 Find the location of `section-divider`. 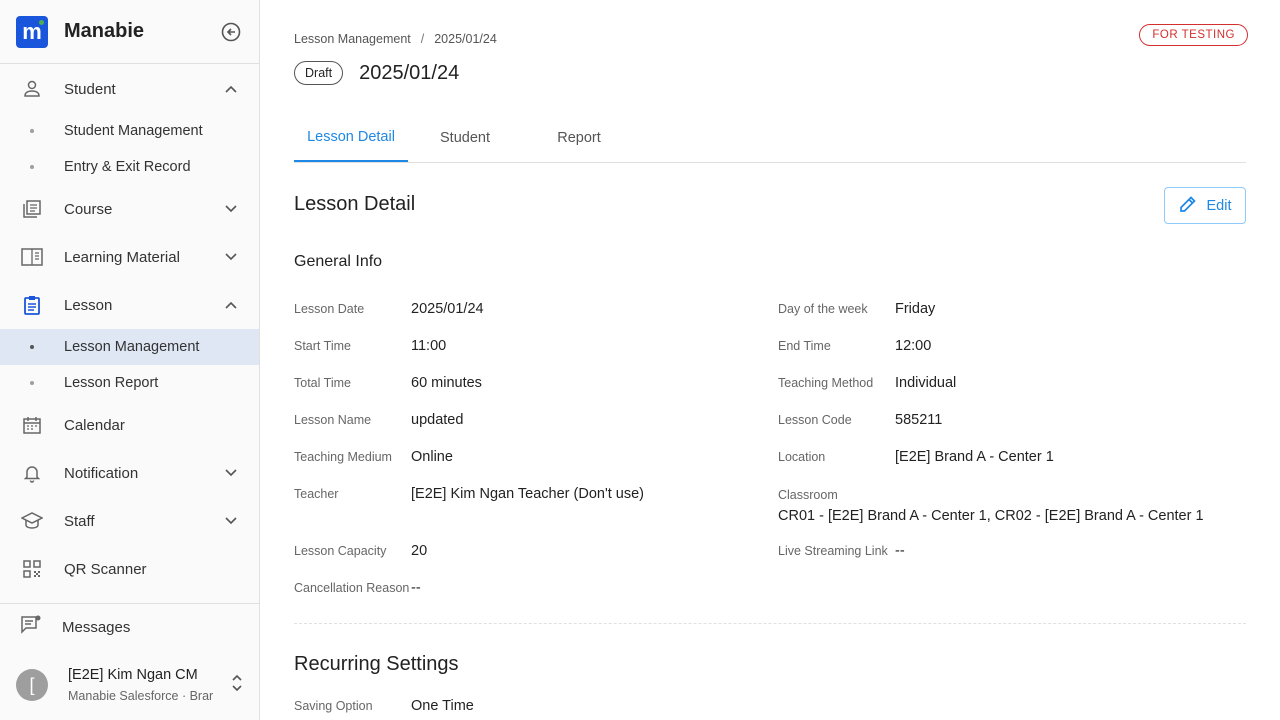

section-divider is located at coordinates (770, 623).